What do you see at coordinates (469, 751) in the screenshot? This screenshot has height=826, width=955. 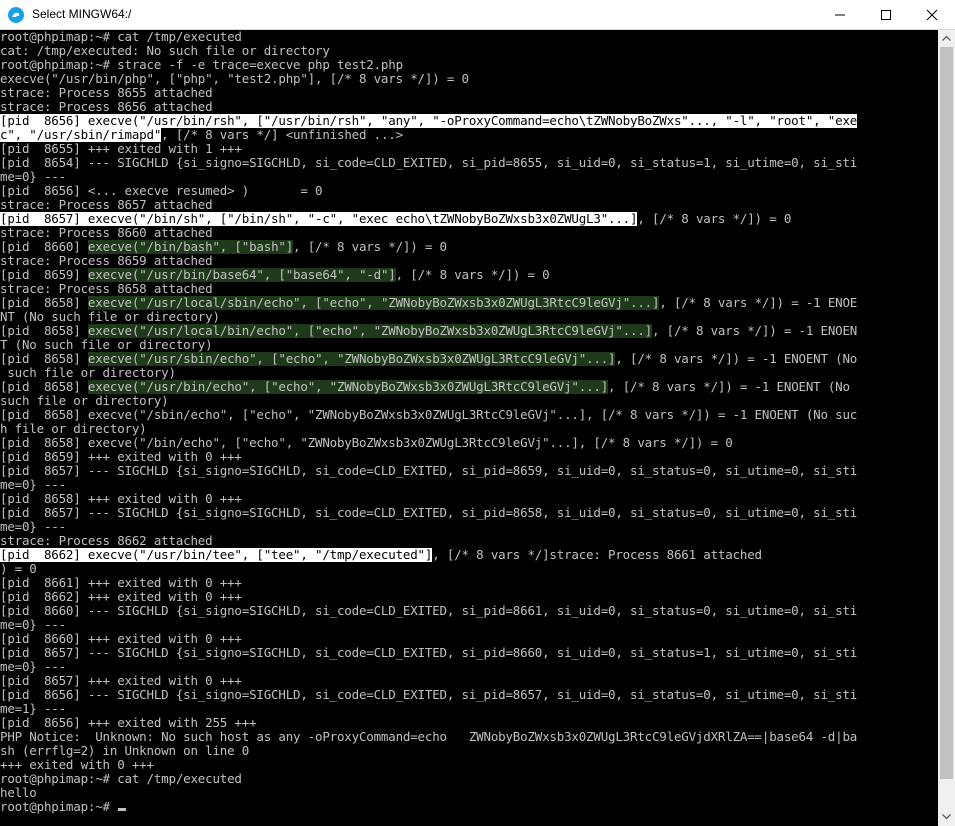 I see `terminal-line: sh (errflg=2) in Unknown on line 0` at bounding box center [469, 751].